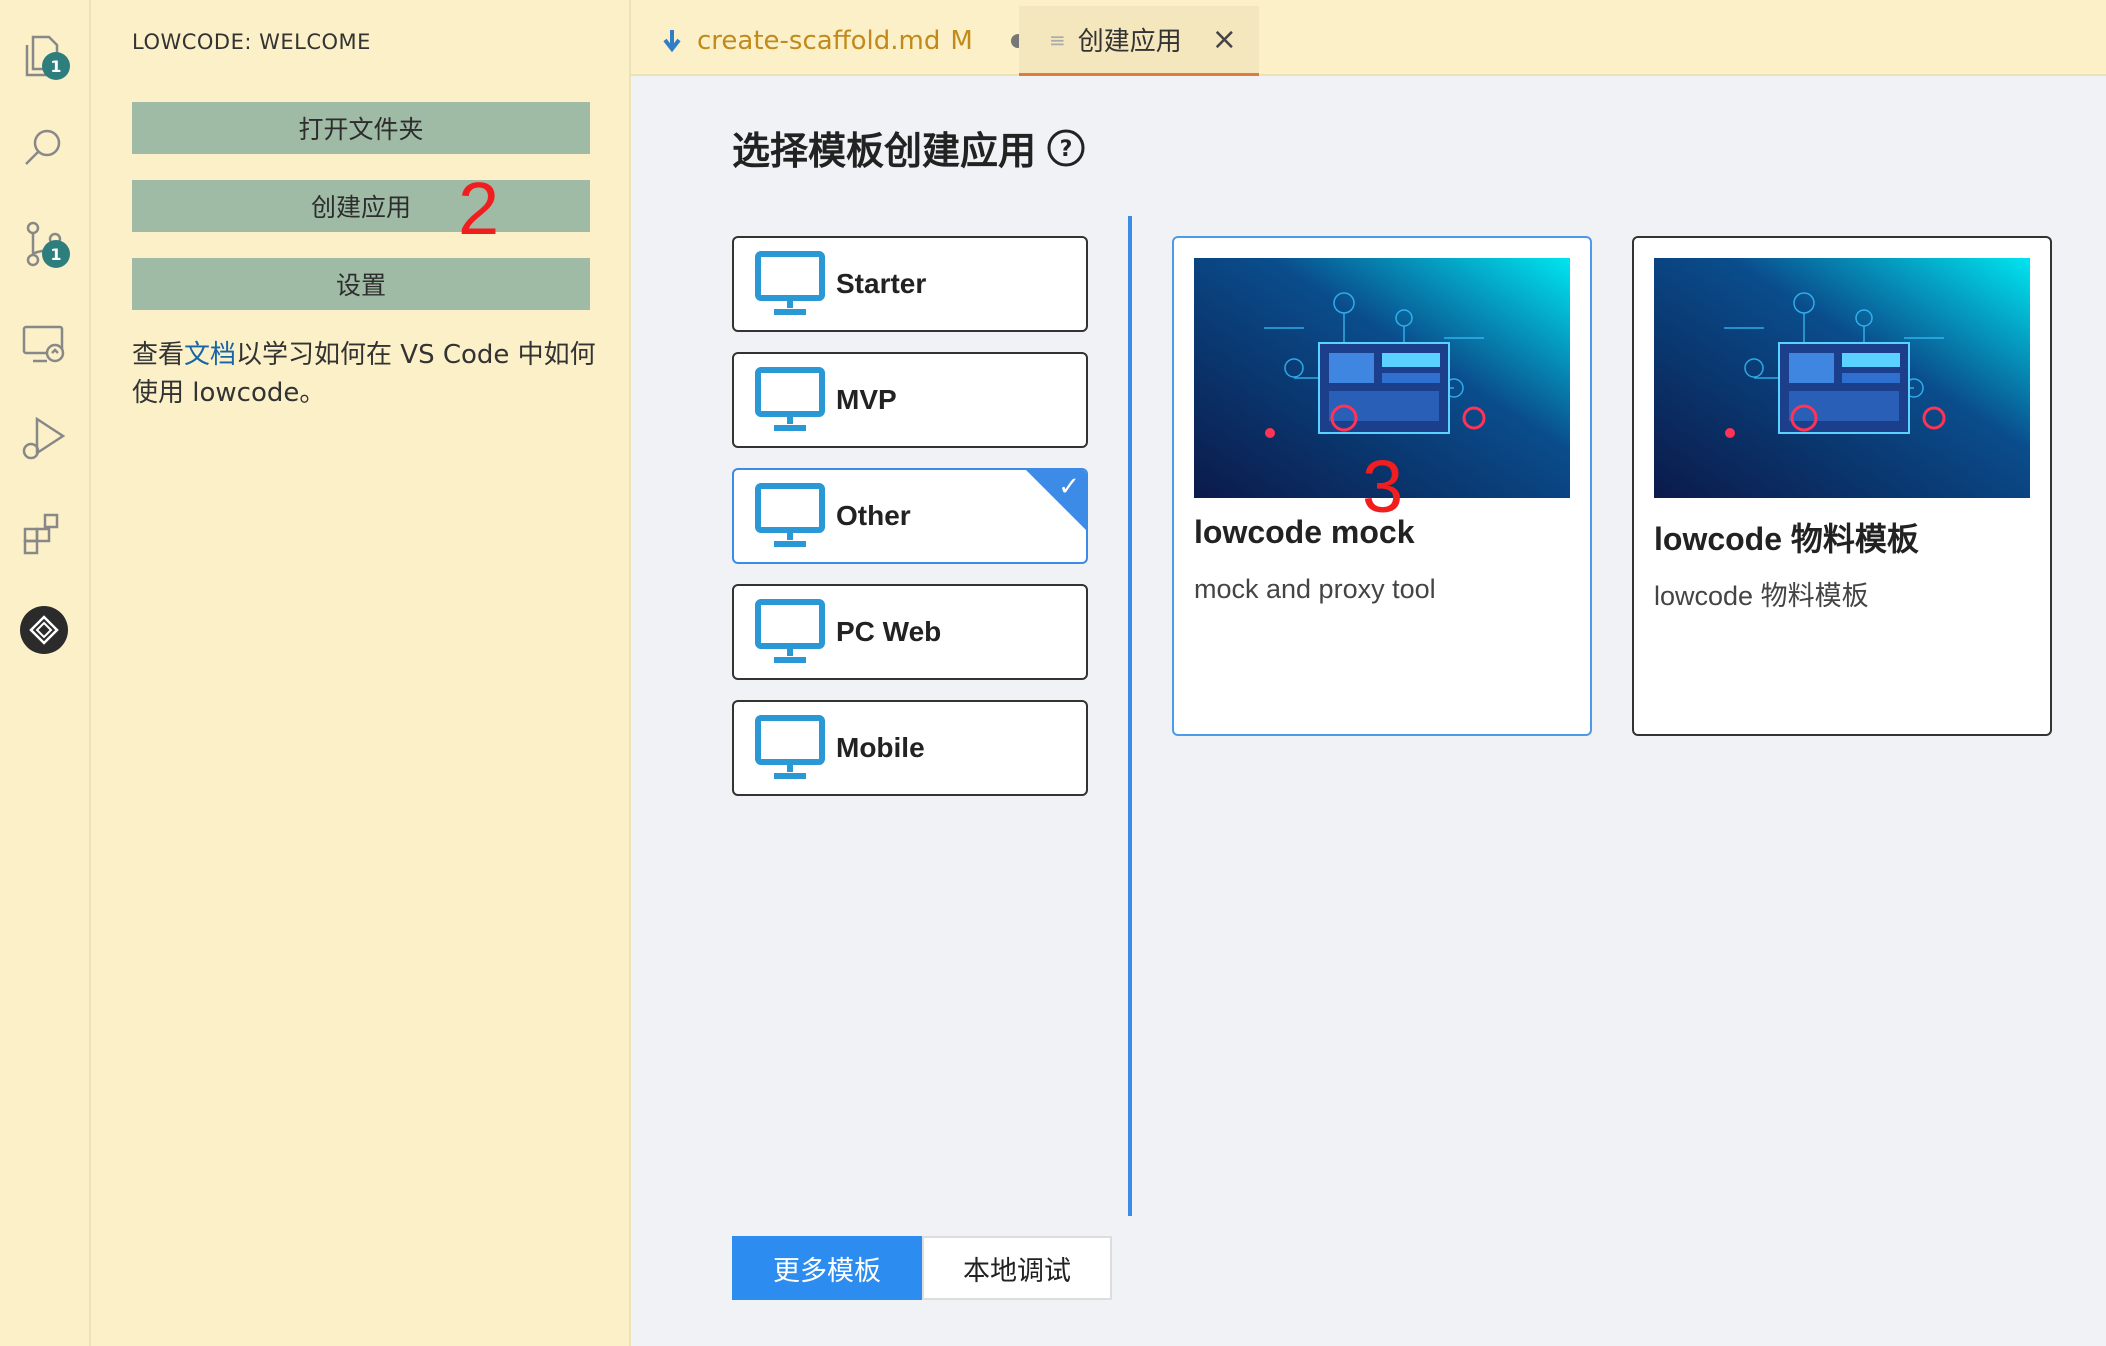  Describe the element at coordinates (884, 151) in the screenshot. I see `page-title-text: 选择模板创建应用` at that location.